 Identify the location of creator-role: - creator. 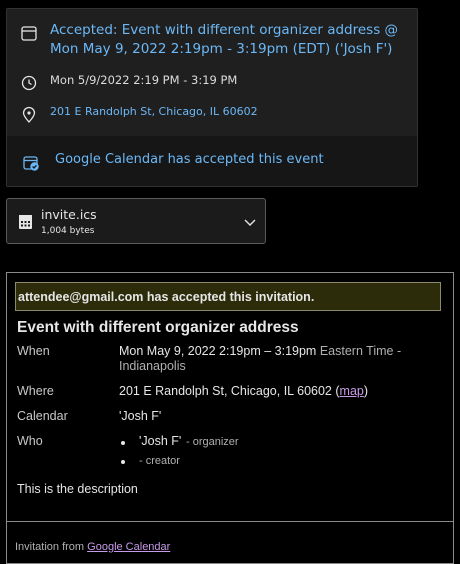
(159, 461).